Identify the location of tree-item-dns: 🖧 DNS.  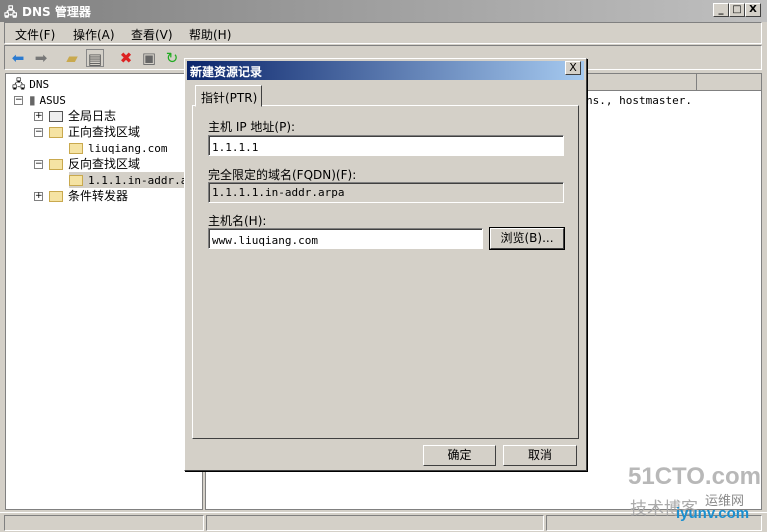
(30, 84).